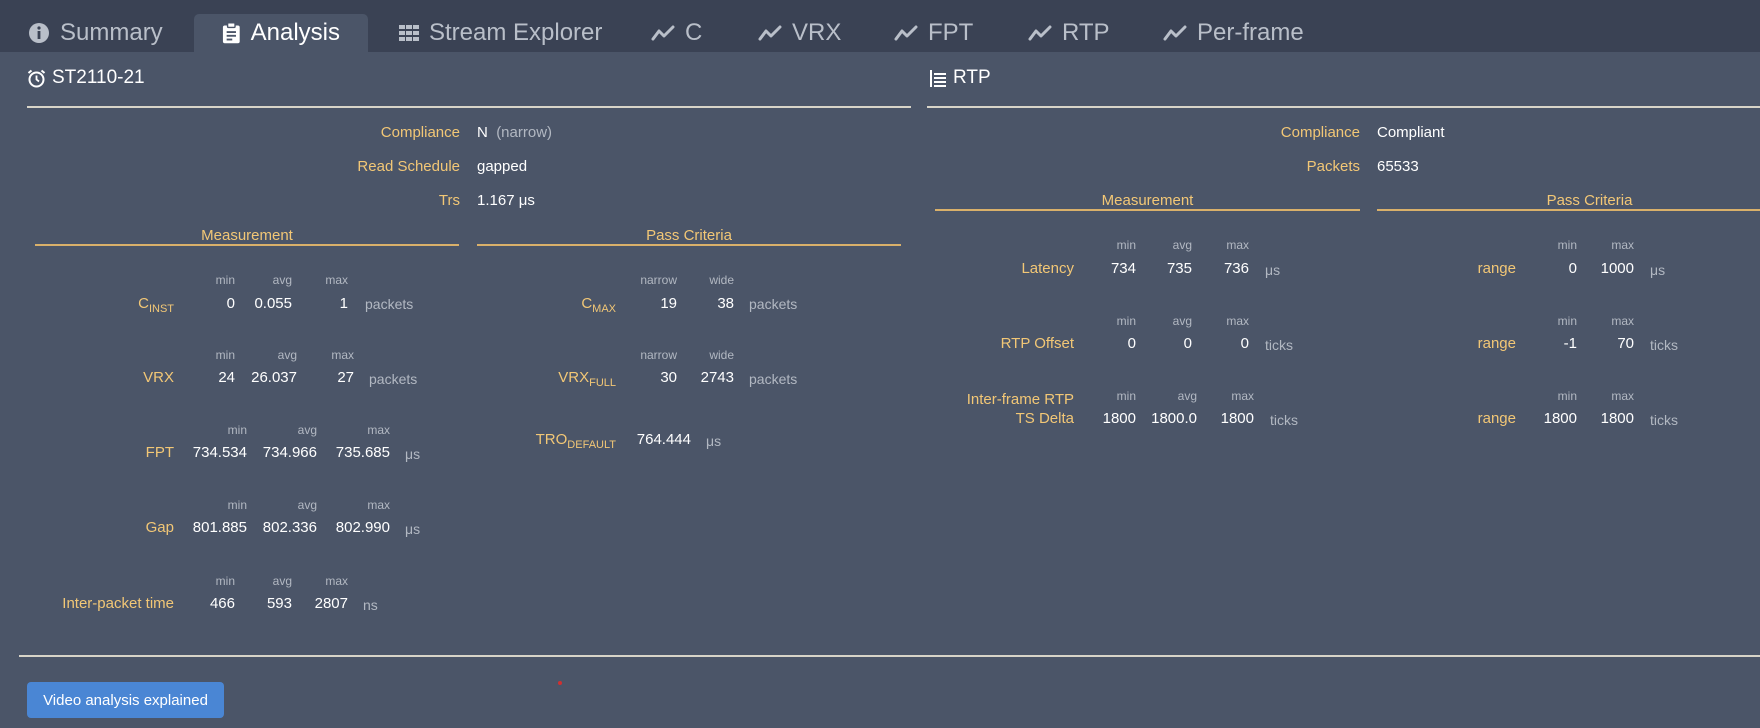  Describe the element at coordinates (516, 32) in the screenshot. I see `tab-label: Stream Explorer` at that location.